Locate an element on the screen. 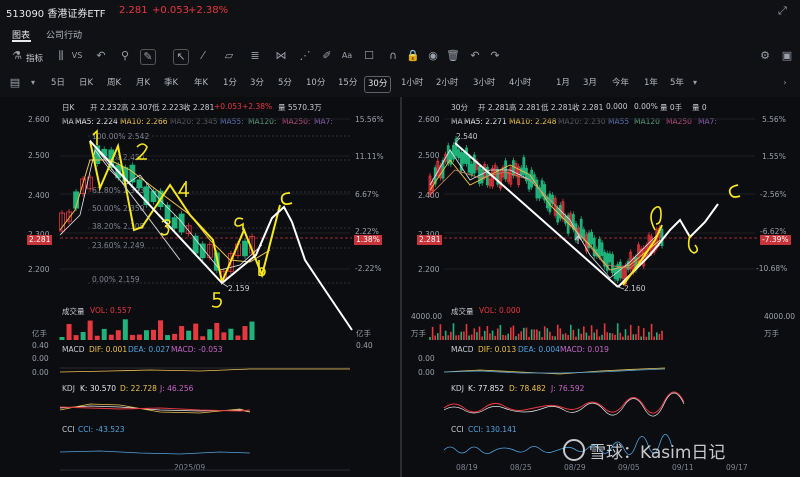  period-11: 30分 is located at coordinates (378, 84).